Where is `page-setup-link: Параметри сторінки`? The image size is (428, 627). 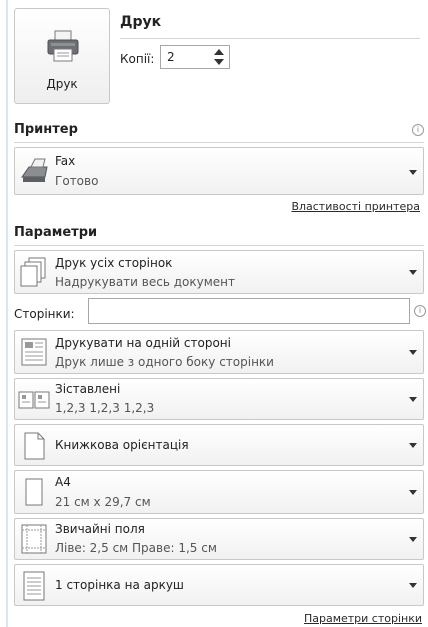 page-setup-link: Параметри сторінки is located at coordinates (363, 618).